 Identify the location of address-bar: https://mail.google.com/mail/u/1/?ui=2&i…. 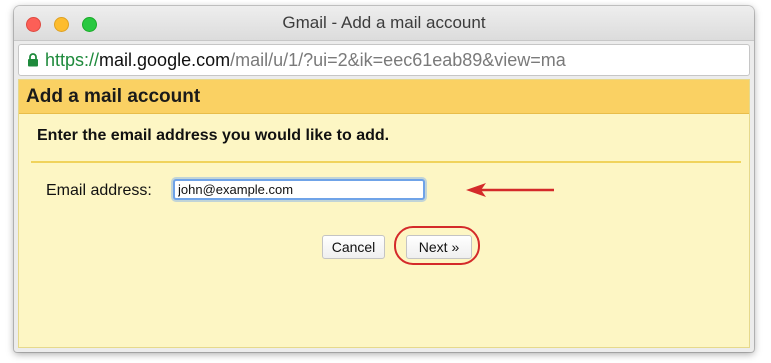
(384, 60).